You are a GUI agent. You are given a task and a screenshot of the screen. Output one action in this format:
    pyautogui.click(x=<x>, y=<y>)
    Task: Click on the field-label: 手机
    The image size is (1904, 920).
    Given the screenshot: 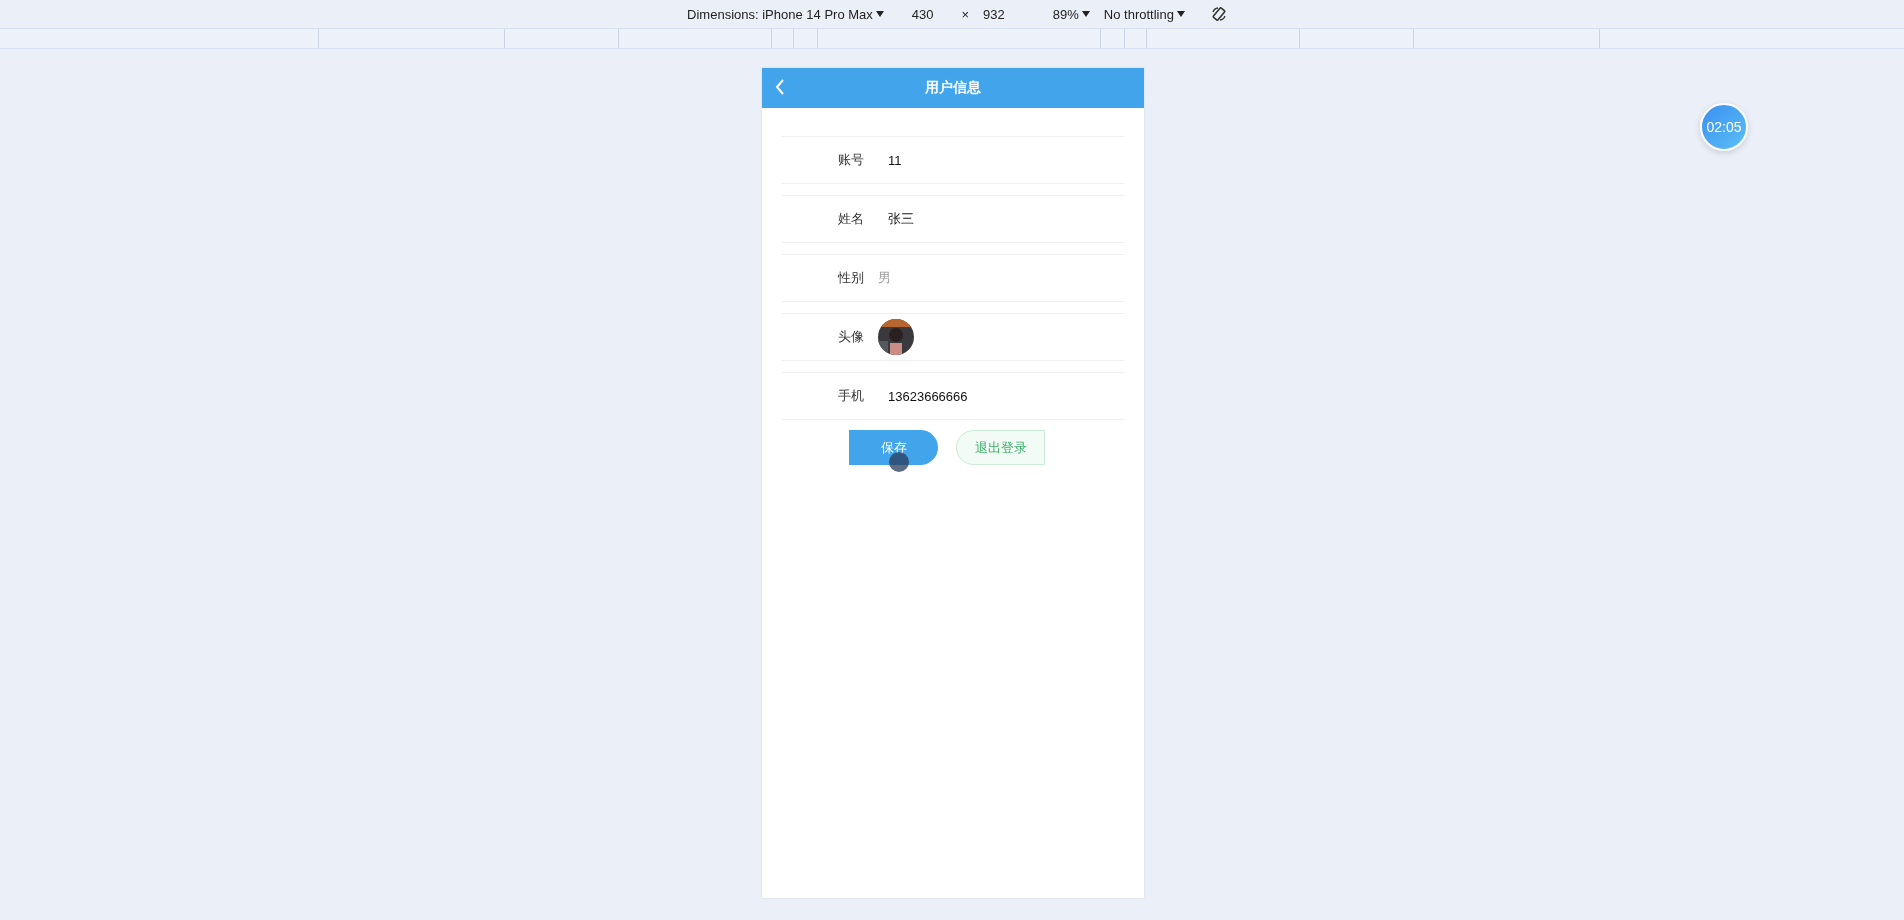 What is the action you would take?
    pyautogui.click(x=851, y=396)
    